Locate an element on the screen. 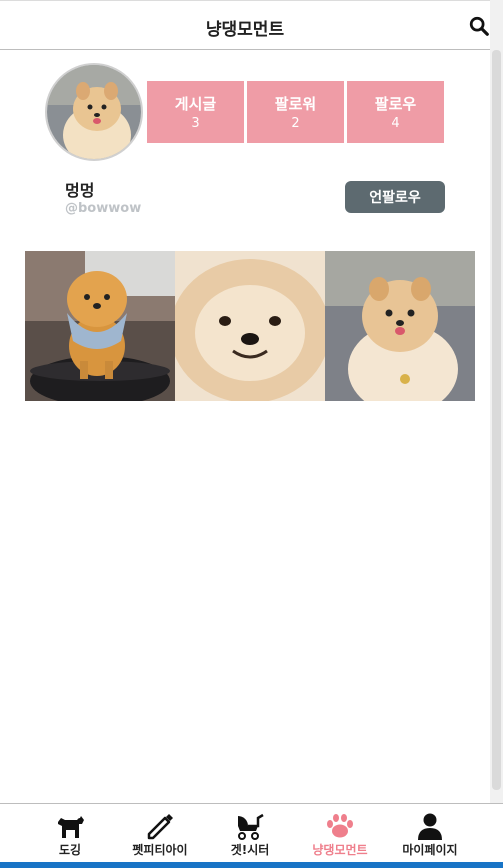 Image resolution: width=503 pixels, height=868 pixels. nav-label: 마이페이지 is located at coordinates (430, 850).